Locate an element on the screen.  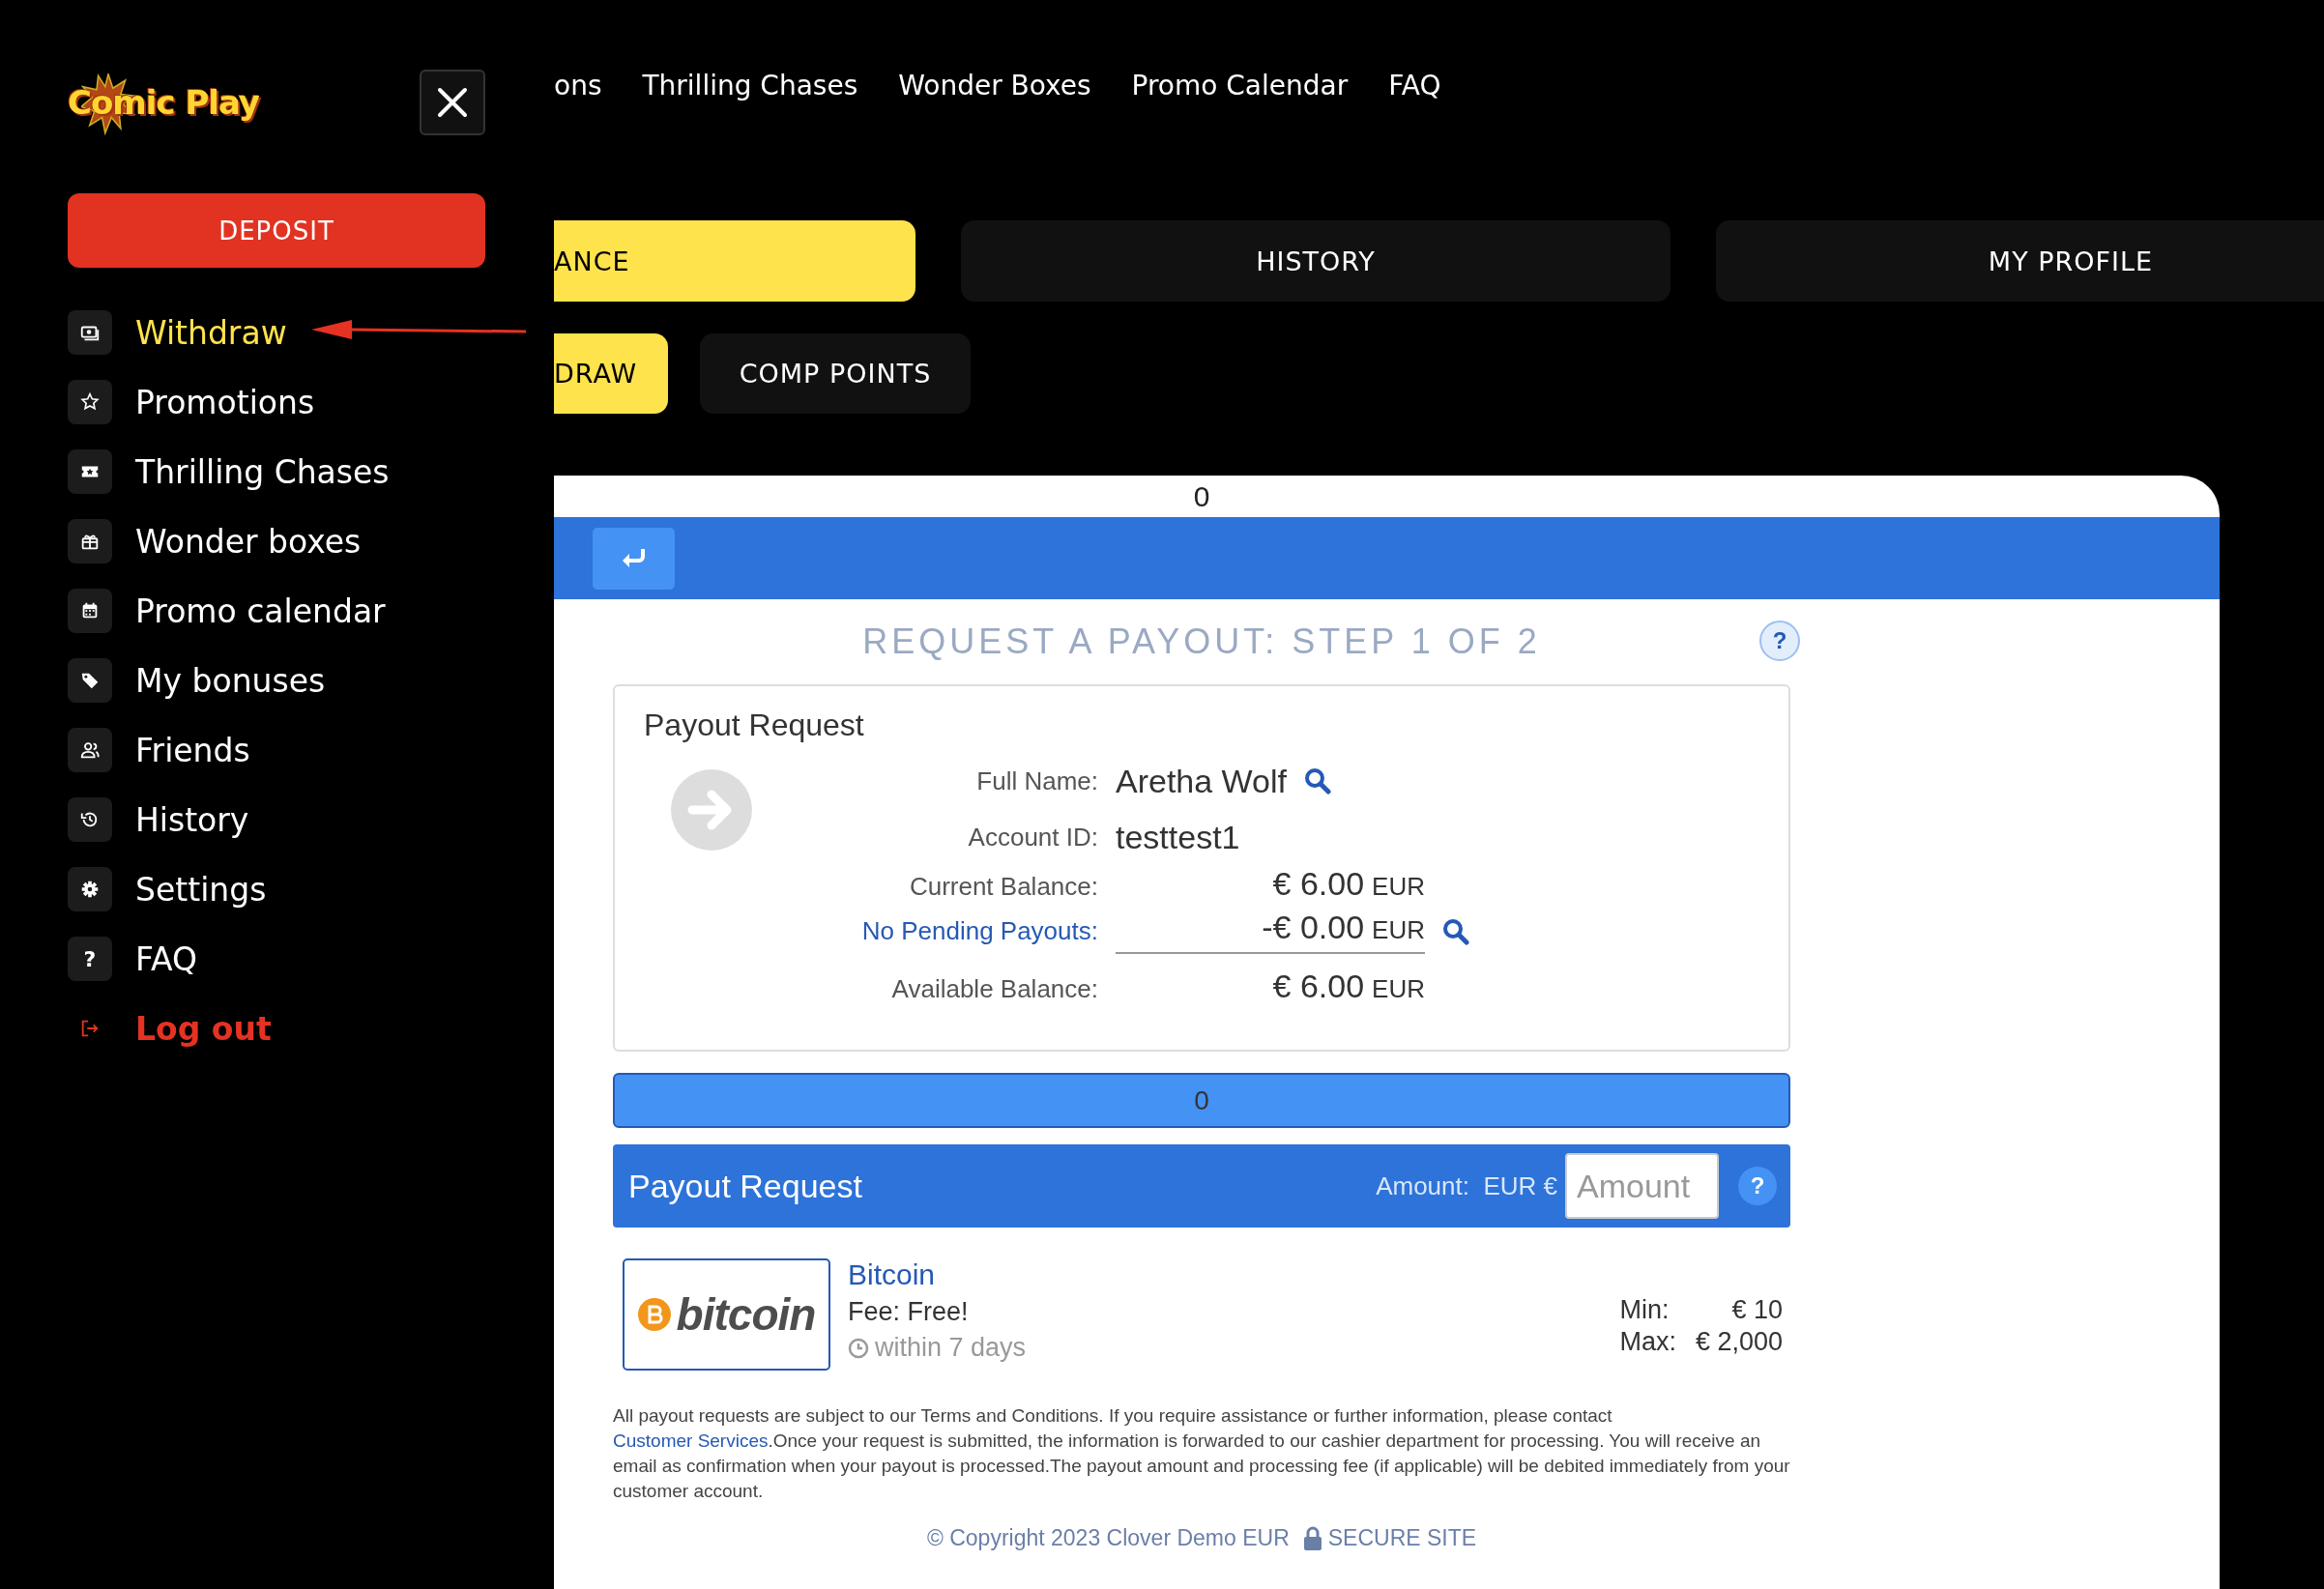
secure-site-text: SECURE SITE is located at coordinates (1402, 1538).